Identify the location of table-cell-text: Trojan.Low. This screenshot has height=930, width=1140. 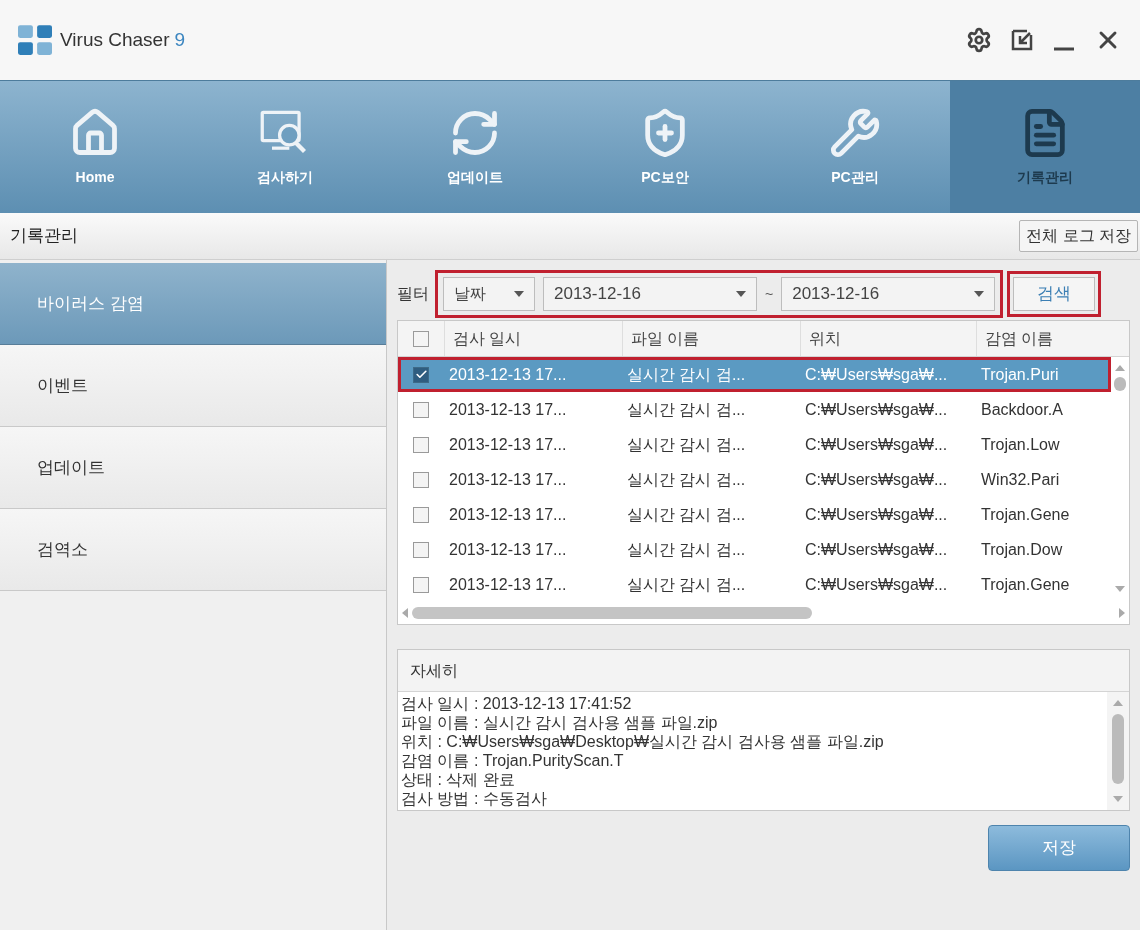
(1020, 444).